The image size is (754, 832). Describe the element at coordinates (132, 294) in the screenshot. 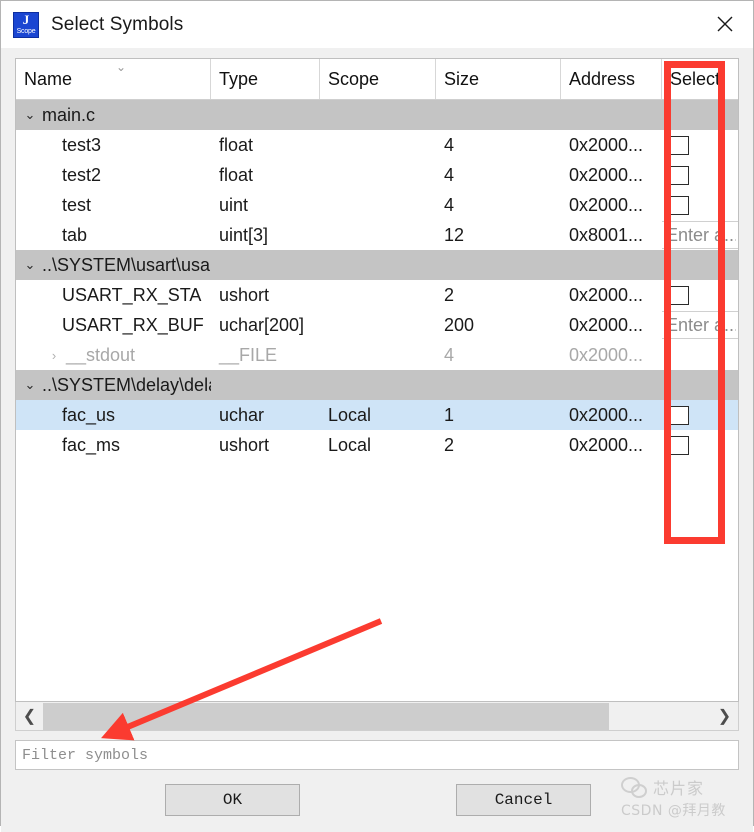

I see `symbol-name-label: USART_RX_STA` at that location.